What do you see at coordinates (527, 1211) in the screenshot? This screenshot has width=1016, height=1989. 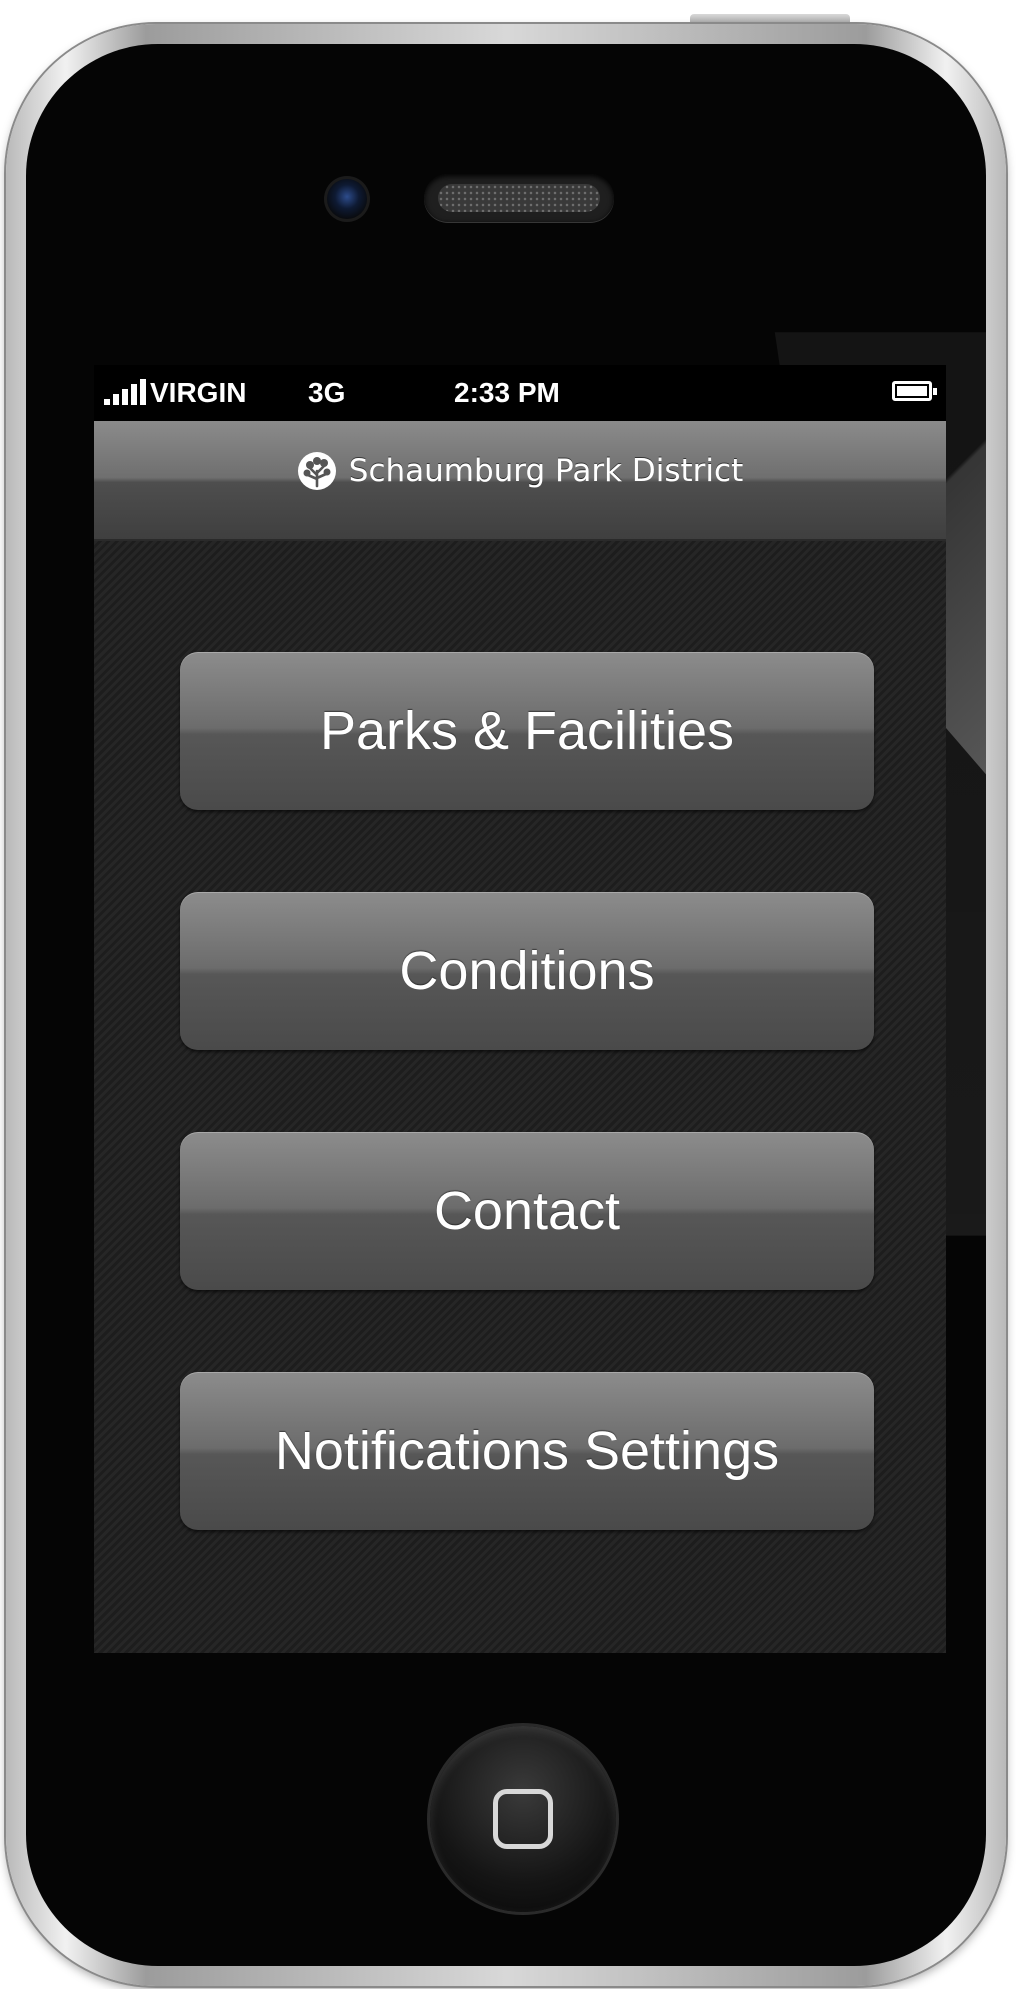 I see `contact-button: Contact` at bounding box center [527, 1211].